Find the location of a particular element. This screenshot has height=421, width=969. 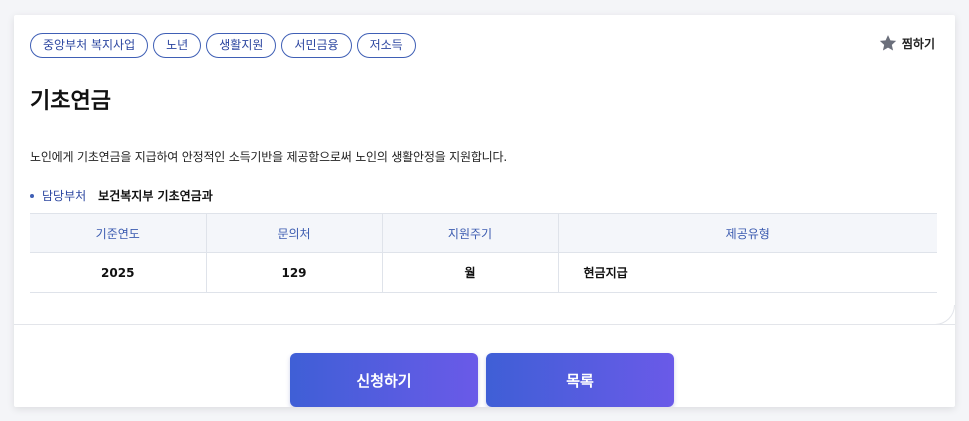

category-tags: 중앙부처 복지사업 노년 생활지원 서민금융 저소득 is located at coordinates (223, 45).